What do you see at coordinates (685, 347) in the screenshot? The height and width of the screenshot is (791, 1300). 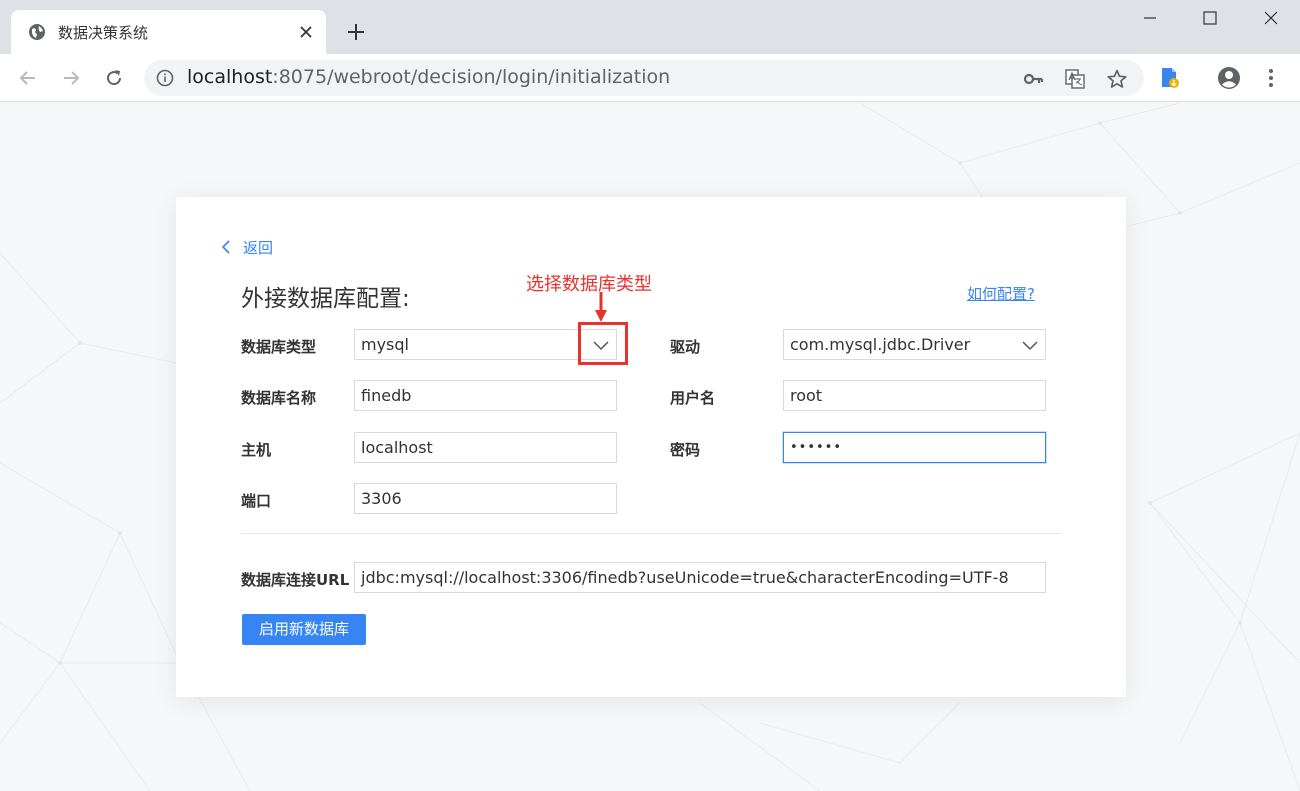 I see `driver-label: 驱动` at bounding box center [685, 347].